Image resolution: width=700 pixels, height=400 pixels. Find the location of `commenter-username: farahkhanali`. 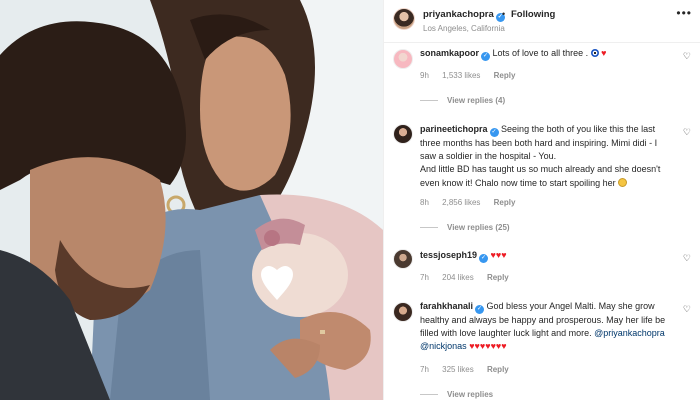

commenter-username: farahkhanali is located at coordinates (446, 306).